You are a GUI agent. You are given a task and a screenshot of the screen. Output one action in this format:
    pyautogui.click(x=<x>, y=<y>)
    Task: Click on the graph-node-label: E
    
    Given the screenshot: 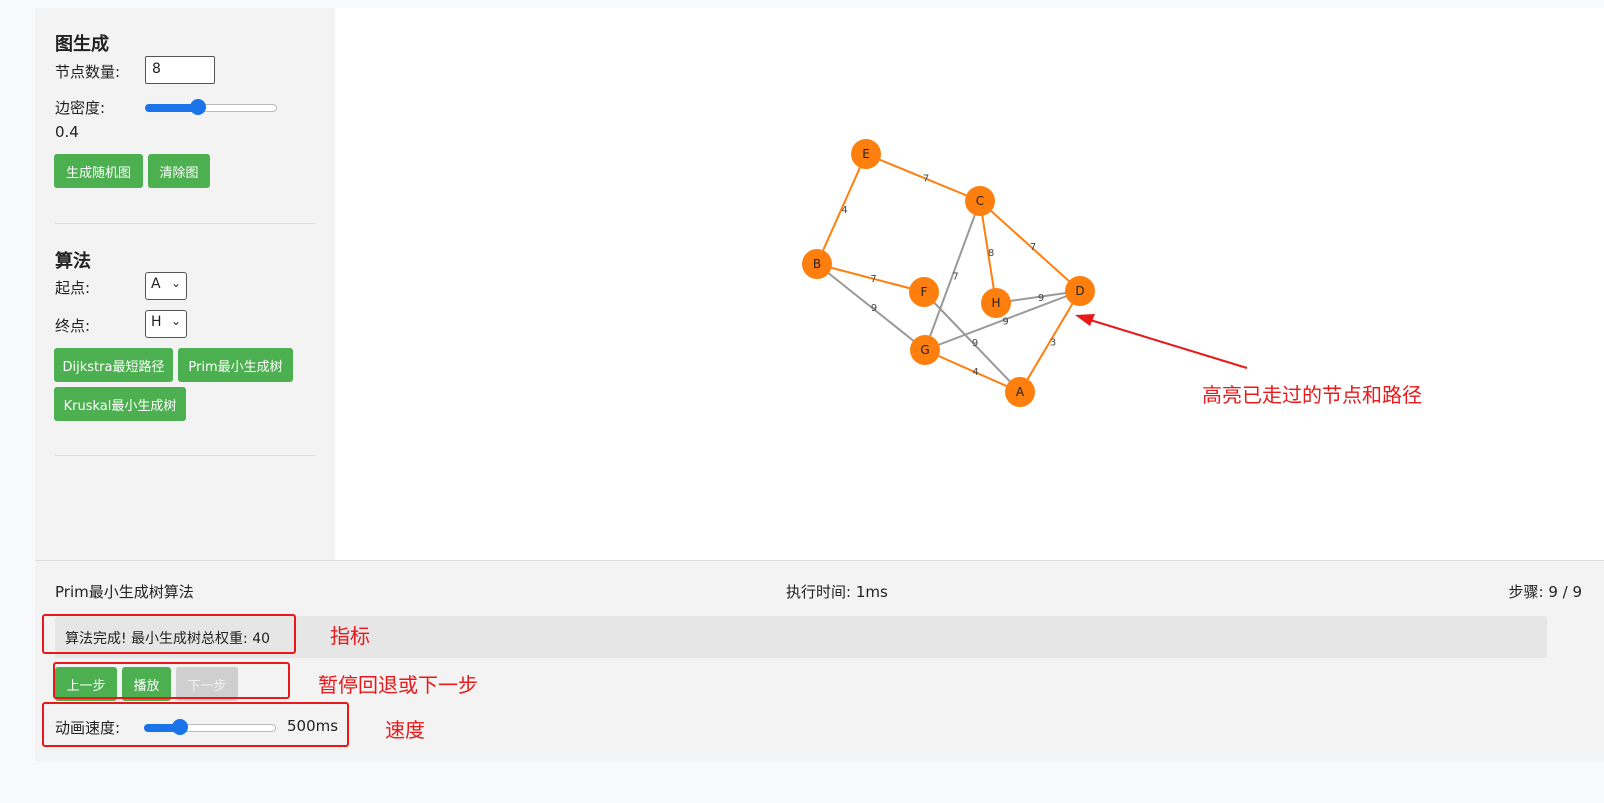 What is the action you would take?
    pyautogui.click(x=866, y=154)
    